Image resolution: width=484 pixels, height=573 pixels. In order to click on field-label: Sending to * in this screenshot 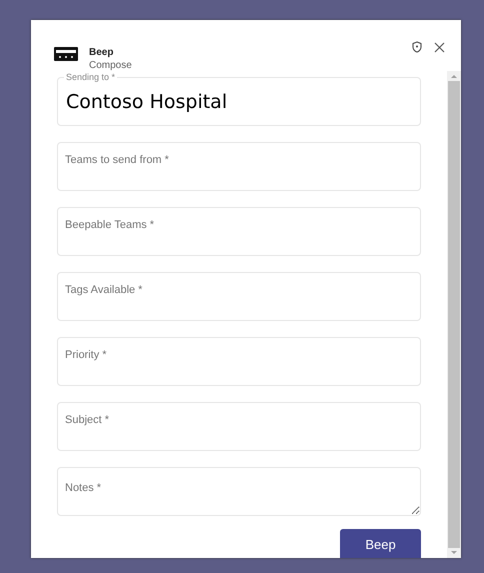, I will do `click(91, 77)`.